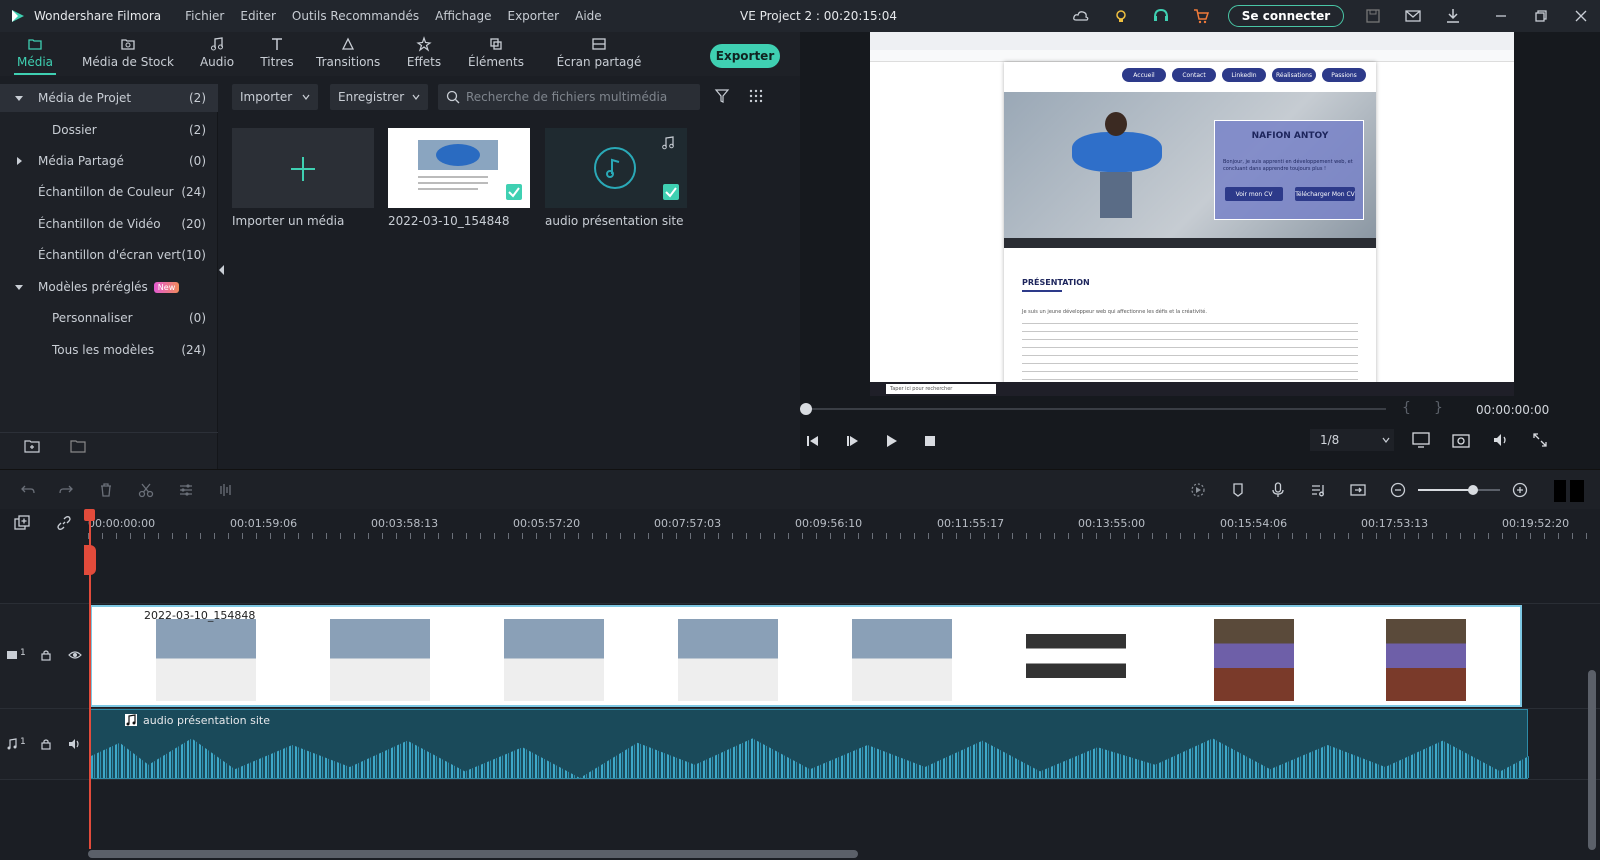  Describe the element at coordinates (459, 168) in the screenshot. I see `media-item-video` at that location.